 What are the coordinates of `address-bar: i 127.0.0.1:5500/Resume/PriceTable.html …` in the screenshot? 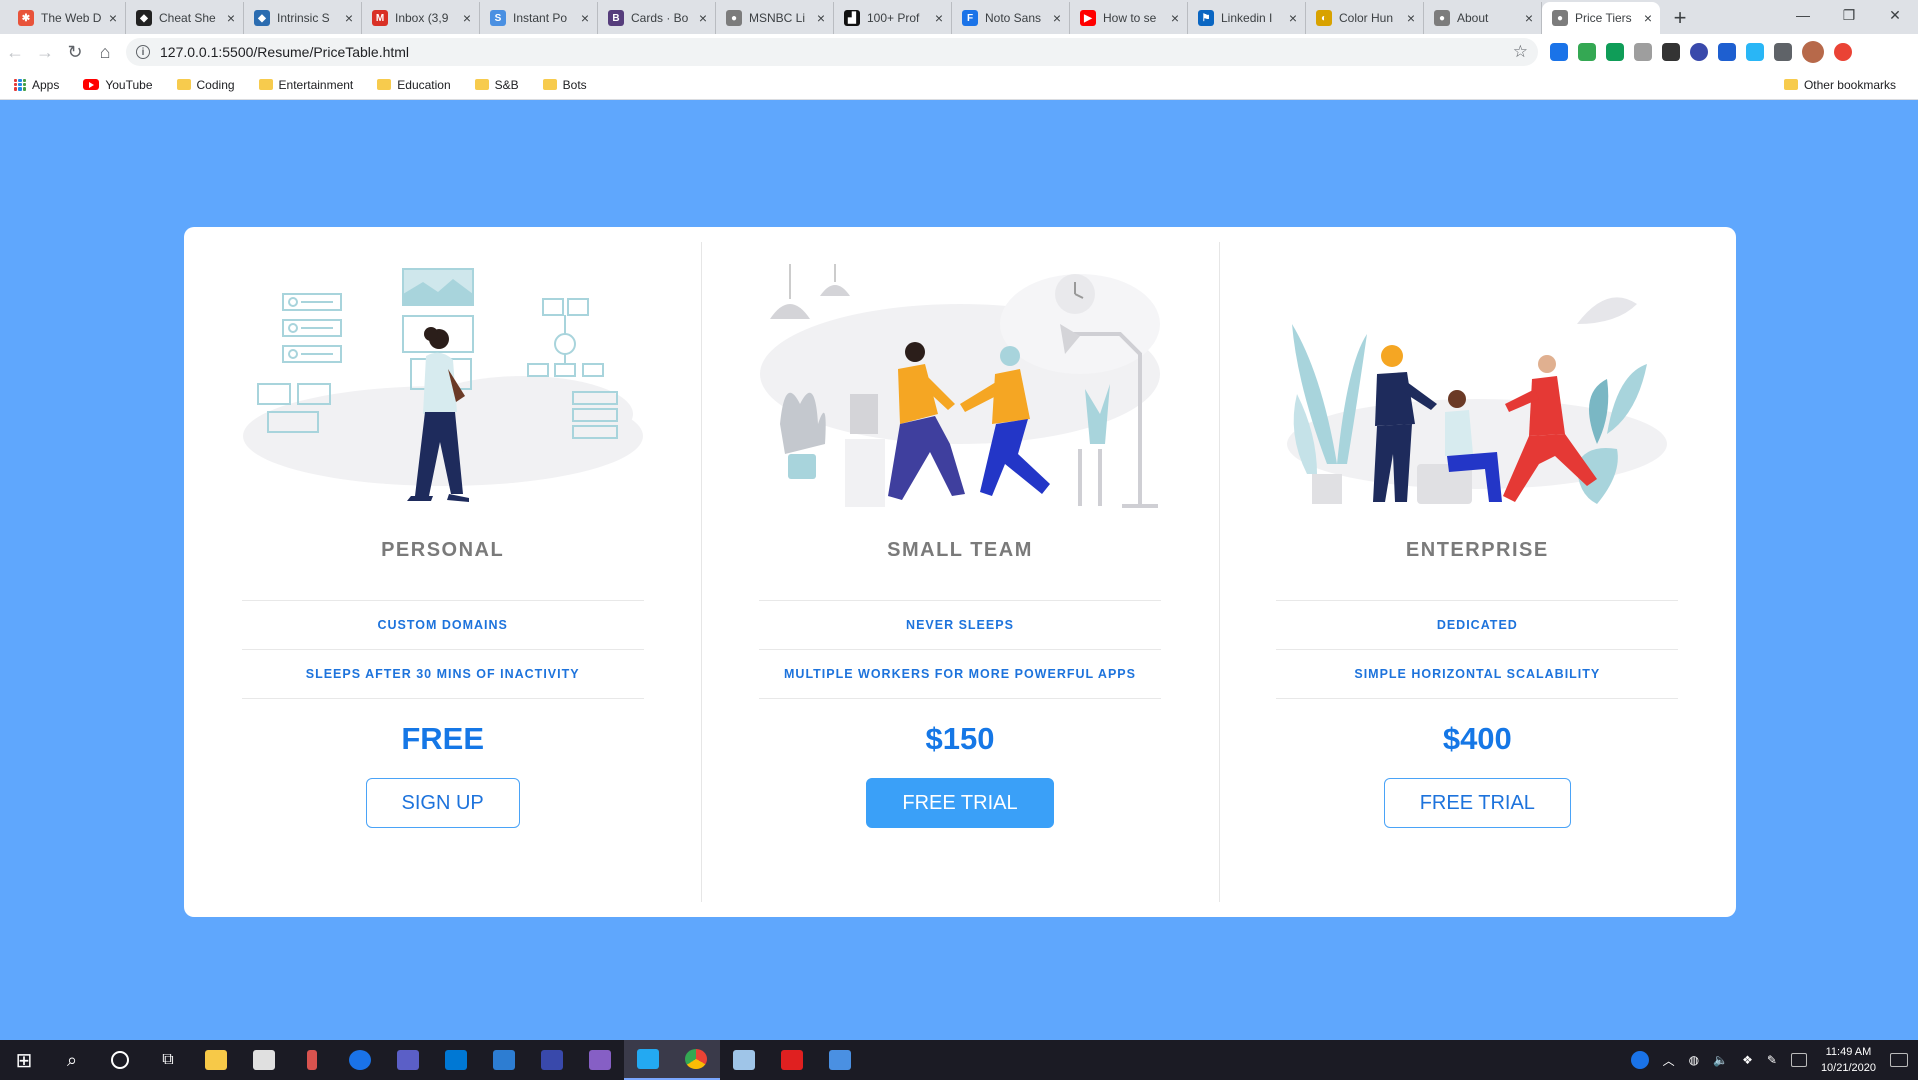 It's located at (832, 52).